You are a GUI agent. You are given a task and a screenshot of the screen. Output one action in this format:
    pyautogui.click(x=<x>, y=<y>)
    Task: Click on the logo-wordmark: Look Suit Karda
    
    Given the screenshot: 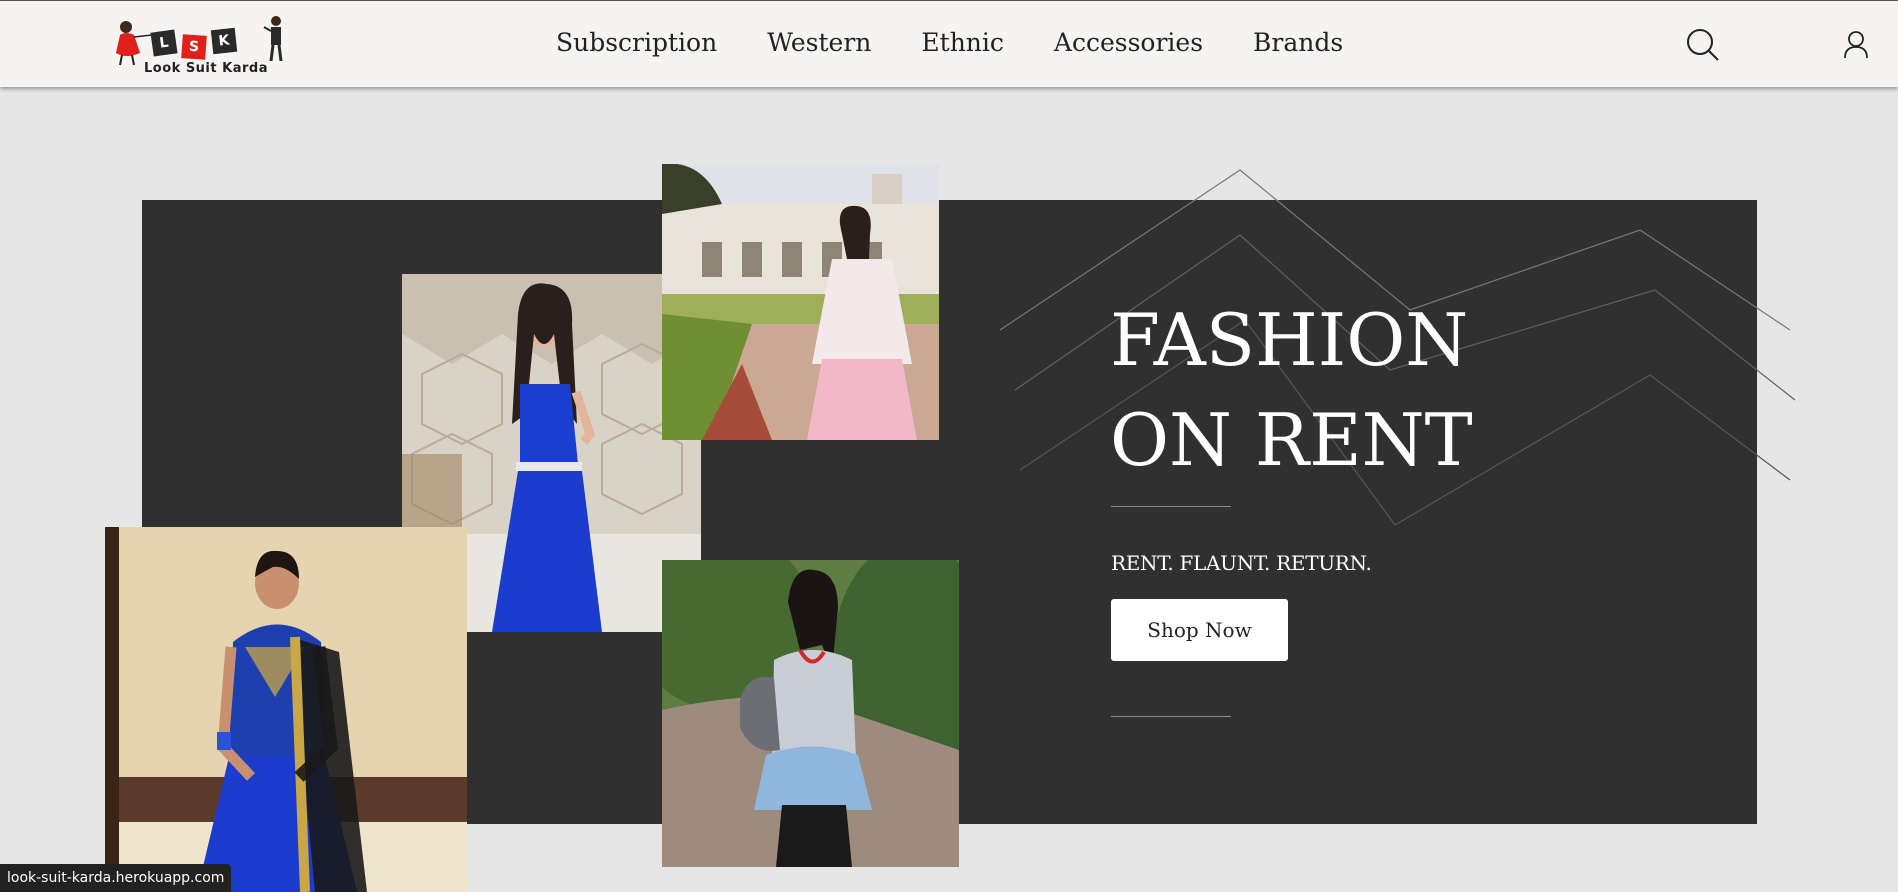 What is the action you would take?
    pyautogui.click(x=206, y=68)
    